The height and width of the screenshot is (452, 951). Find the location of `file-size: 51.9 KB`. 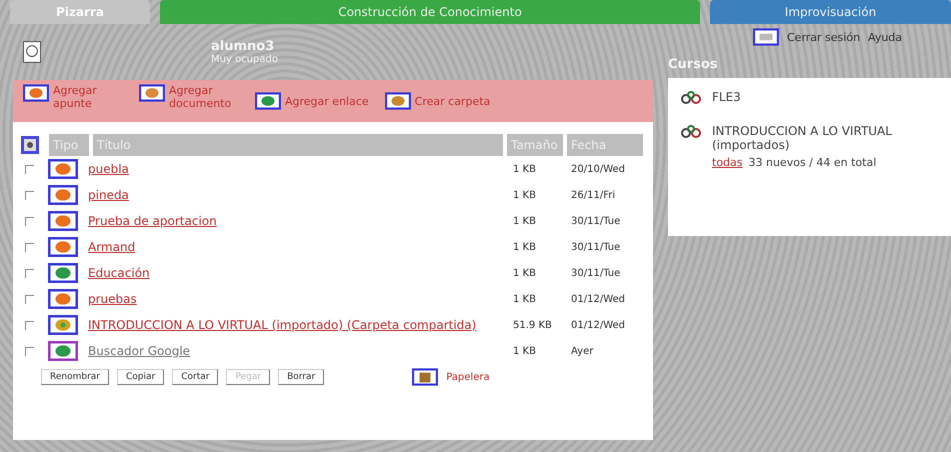

file-size: 51.9 KB is located at coordinates (533, 325).